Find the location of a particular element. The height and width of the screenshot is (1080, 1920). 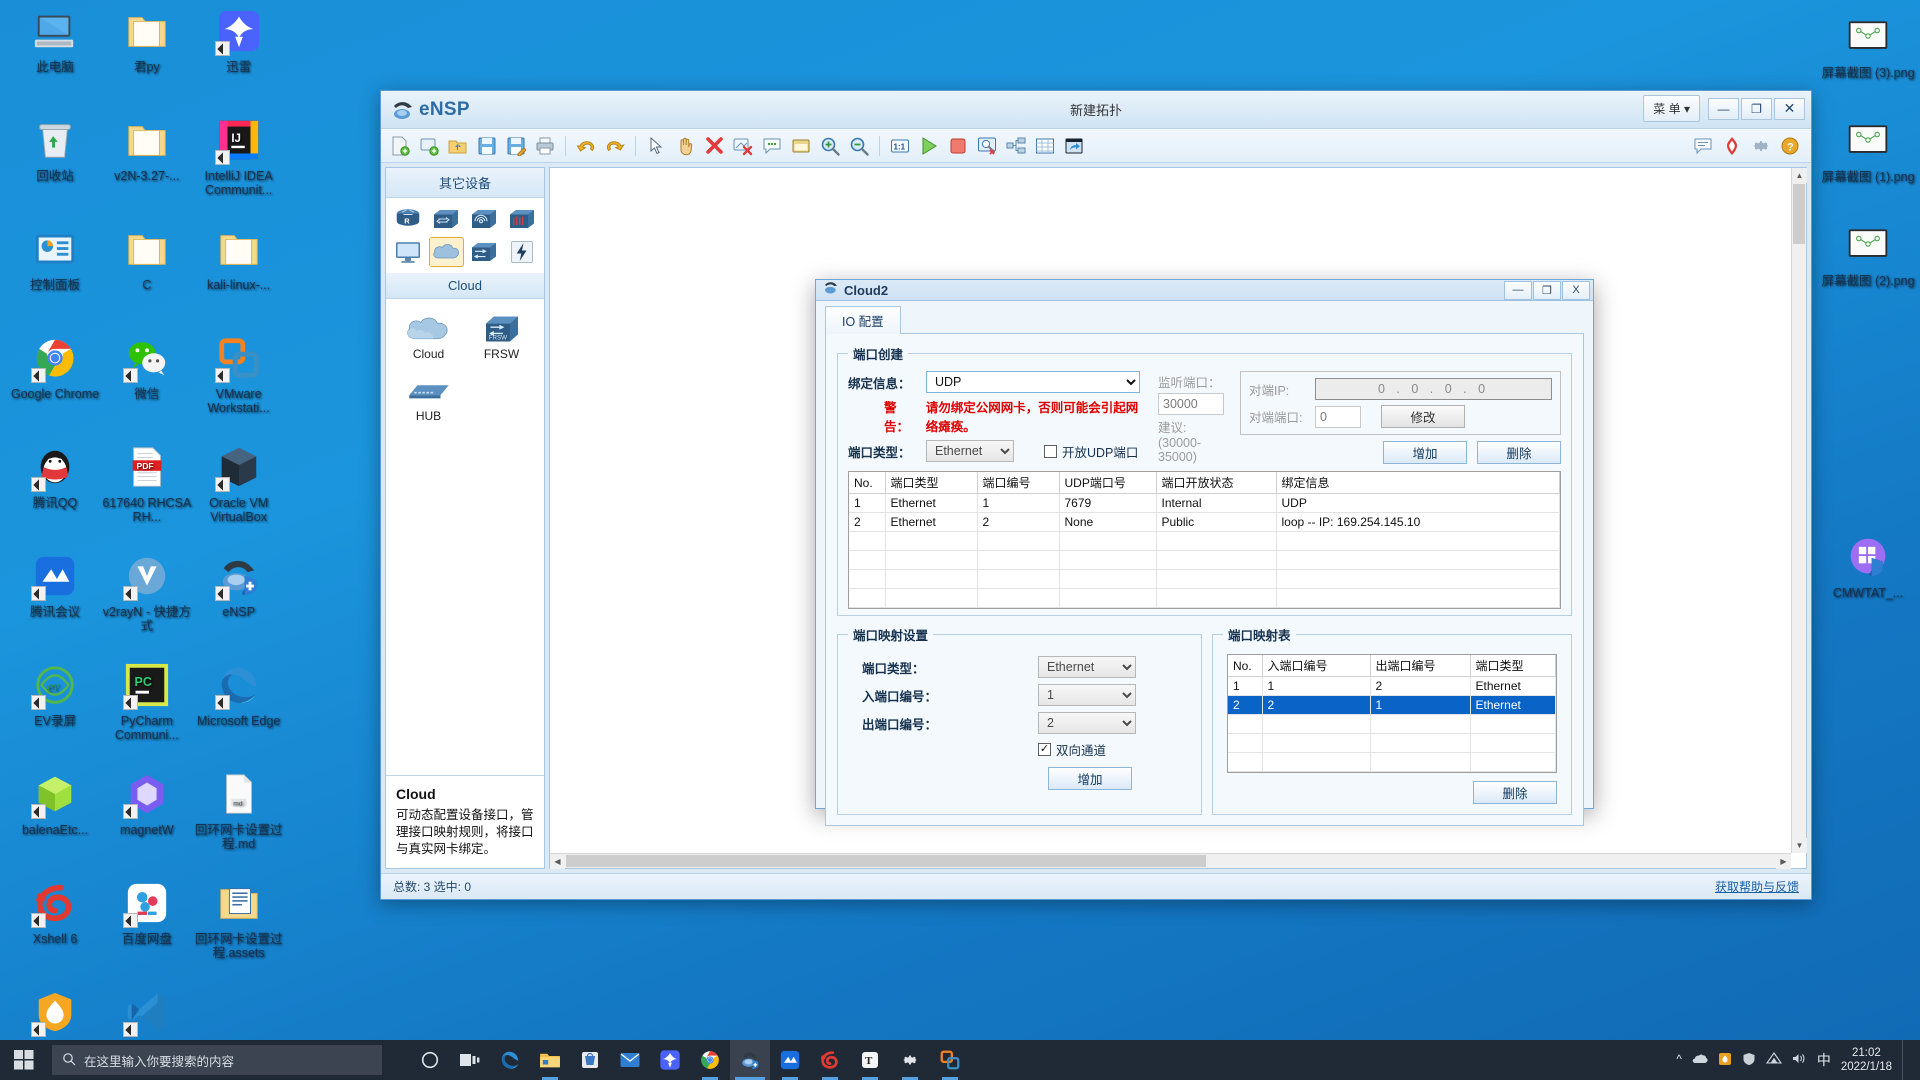

desktop-icon-chrome: Google Chrome is located at coordinates (55, 368).